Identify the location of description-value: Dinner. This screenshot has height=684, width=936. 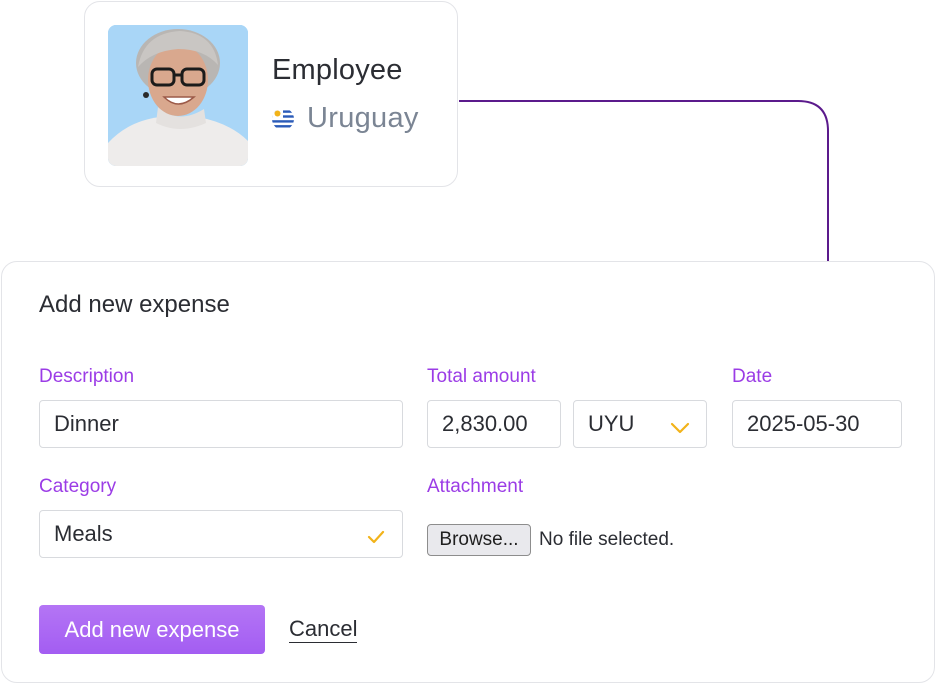
(86, 423).